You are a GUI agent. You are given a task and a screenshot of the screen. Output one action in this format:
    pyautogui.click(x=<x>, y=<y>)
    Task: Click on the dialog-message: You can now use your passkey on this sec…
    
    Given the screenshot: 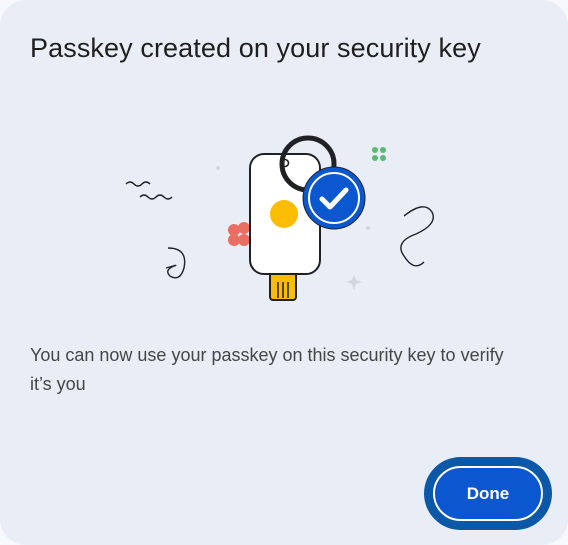 What is the action you would take?
    pyautogui.click(x=267, y=369)
    